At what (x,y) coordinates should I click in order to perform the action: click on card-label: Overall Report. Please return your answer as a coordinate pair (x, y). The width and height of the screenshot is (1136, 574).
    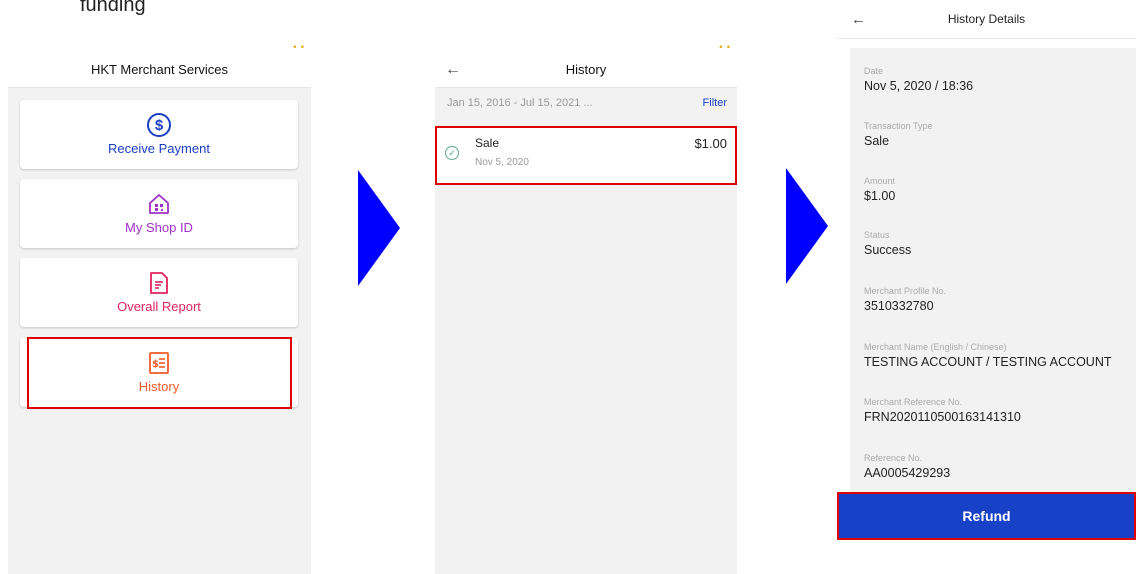
    Looking at the image, I should click on (159, 306).